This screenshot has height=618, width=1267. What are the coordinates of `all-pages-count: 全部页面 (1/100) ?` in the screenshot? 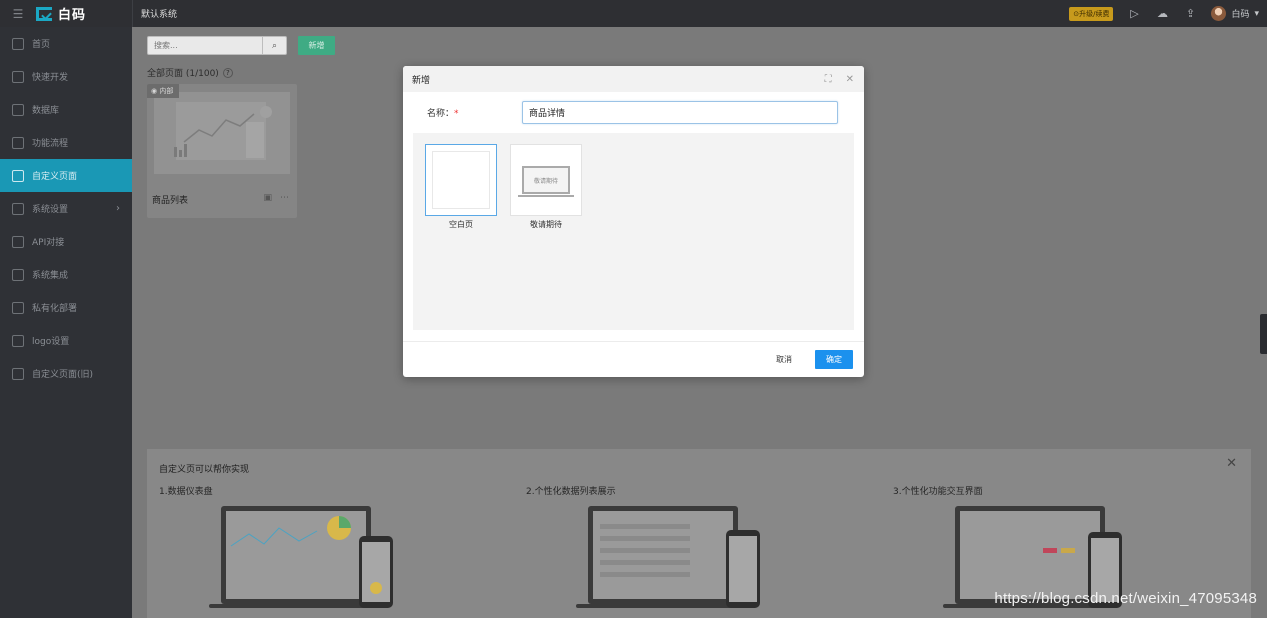 It's located at (190, 72).